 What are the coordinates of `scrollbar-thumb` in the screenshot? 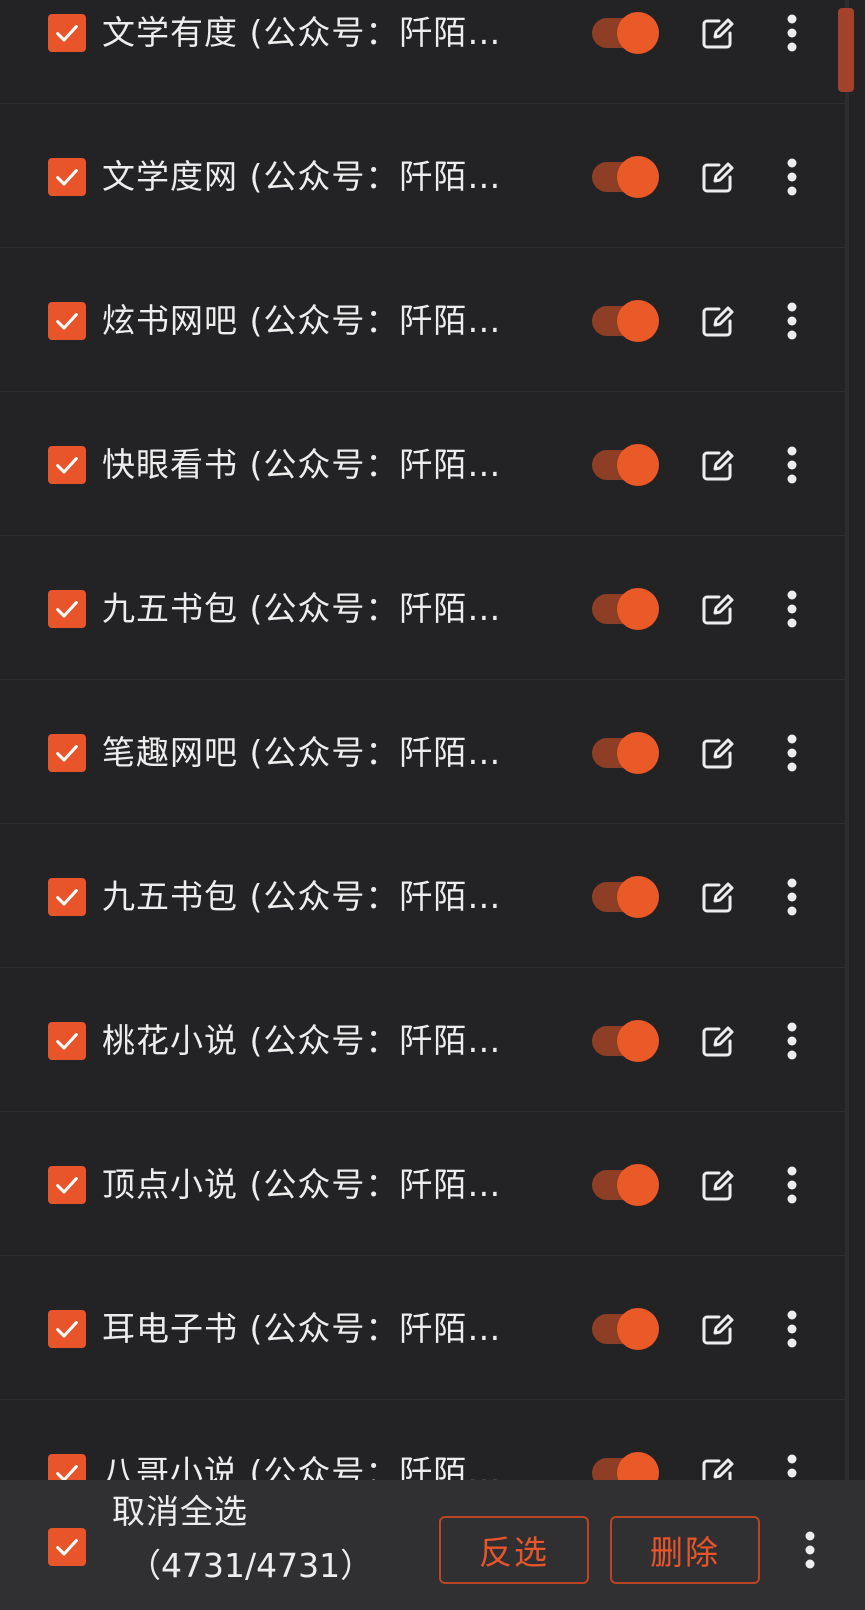 It's located at (846, 50).